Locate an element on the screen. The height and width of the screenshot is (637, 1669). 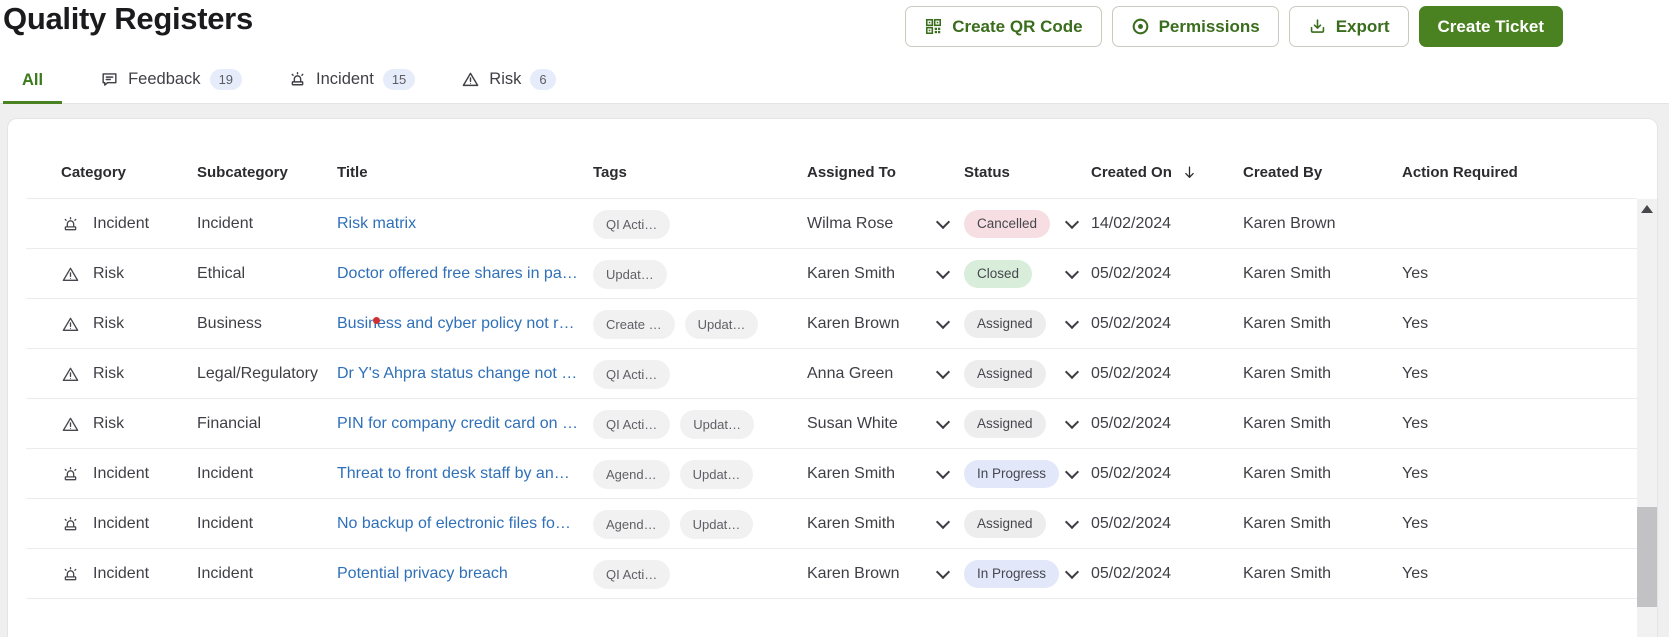
create-qr-code-button: Create QR Code is located at coordinates (1003, 26).